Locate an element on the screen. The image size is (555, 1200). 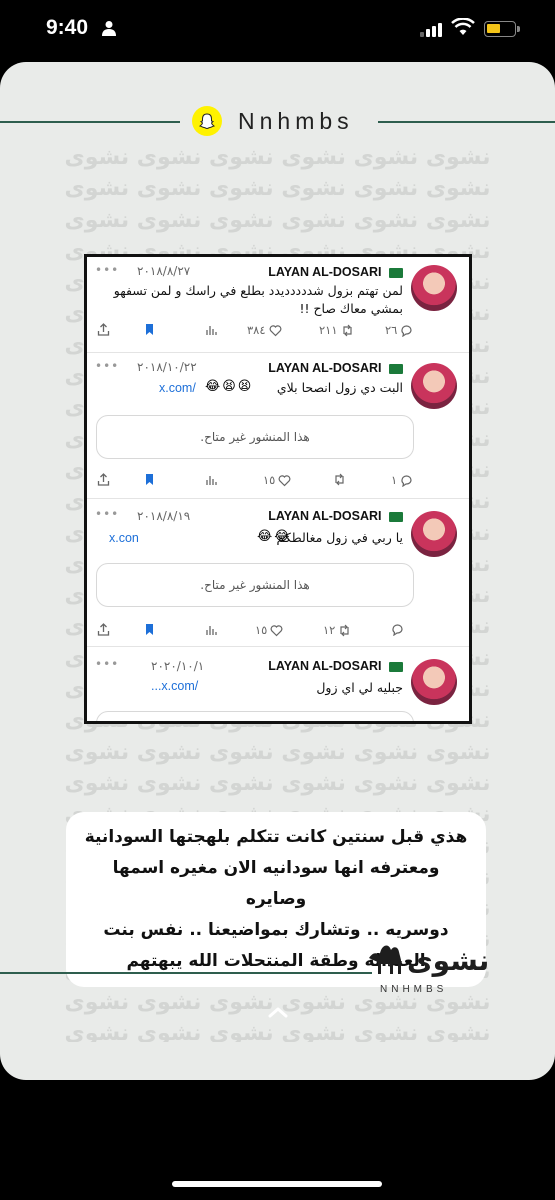
signal-icon is located at coordinates (431, 29).